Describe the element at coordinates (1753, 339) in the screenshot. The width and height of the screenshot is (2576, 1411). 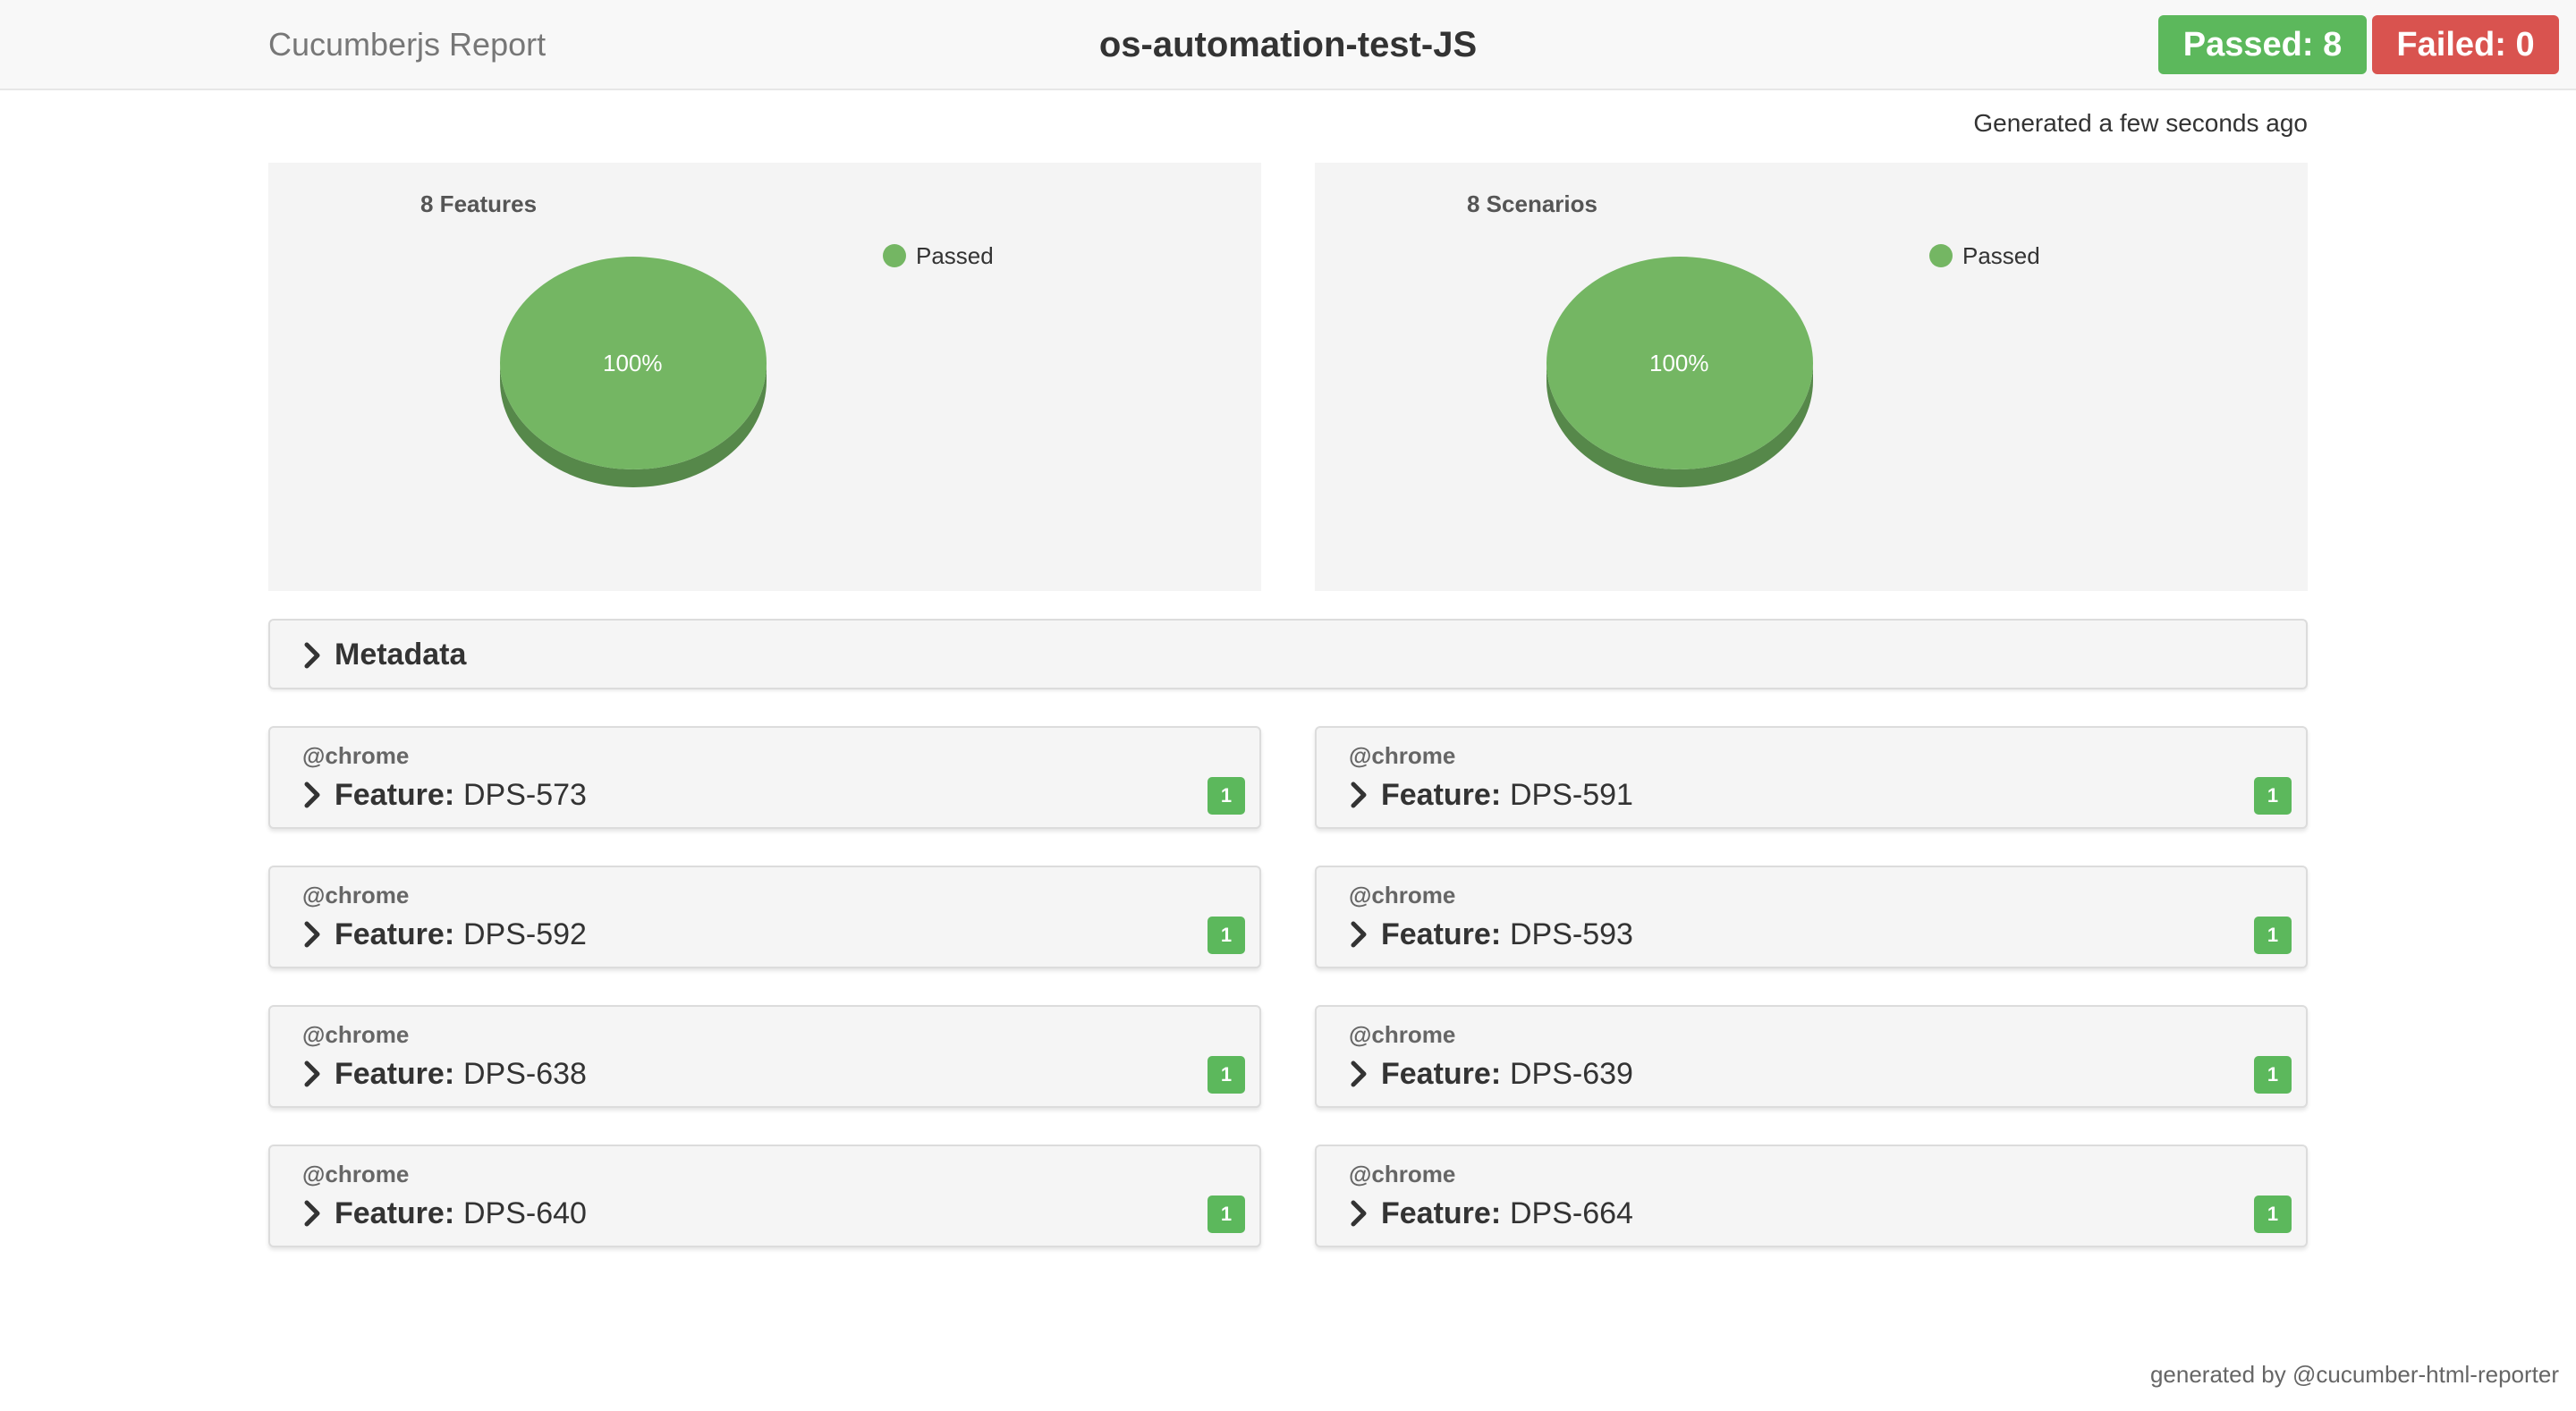
I see `scenarios-pie-chart: 8 Scenarios 100% Passed` at that location.